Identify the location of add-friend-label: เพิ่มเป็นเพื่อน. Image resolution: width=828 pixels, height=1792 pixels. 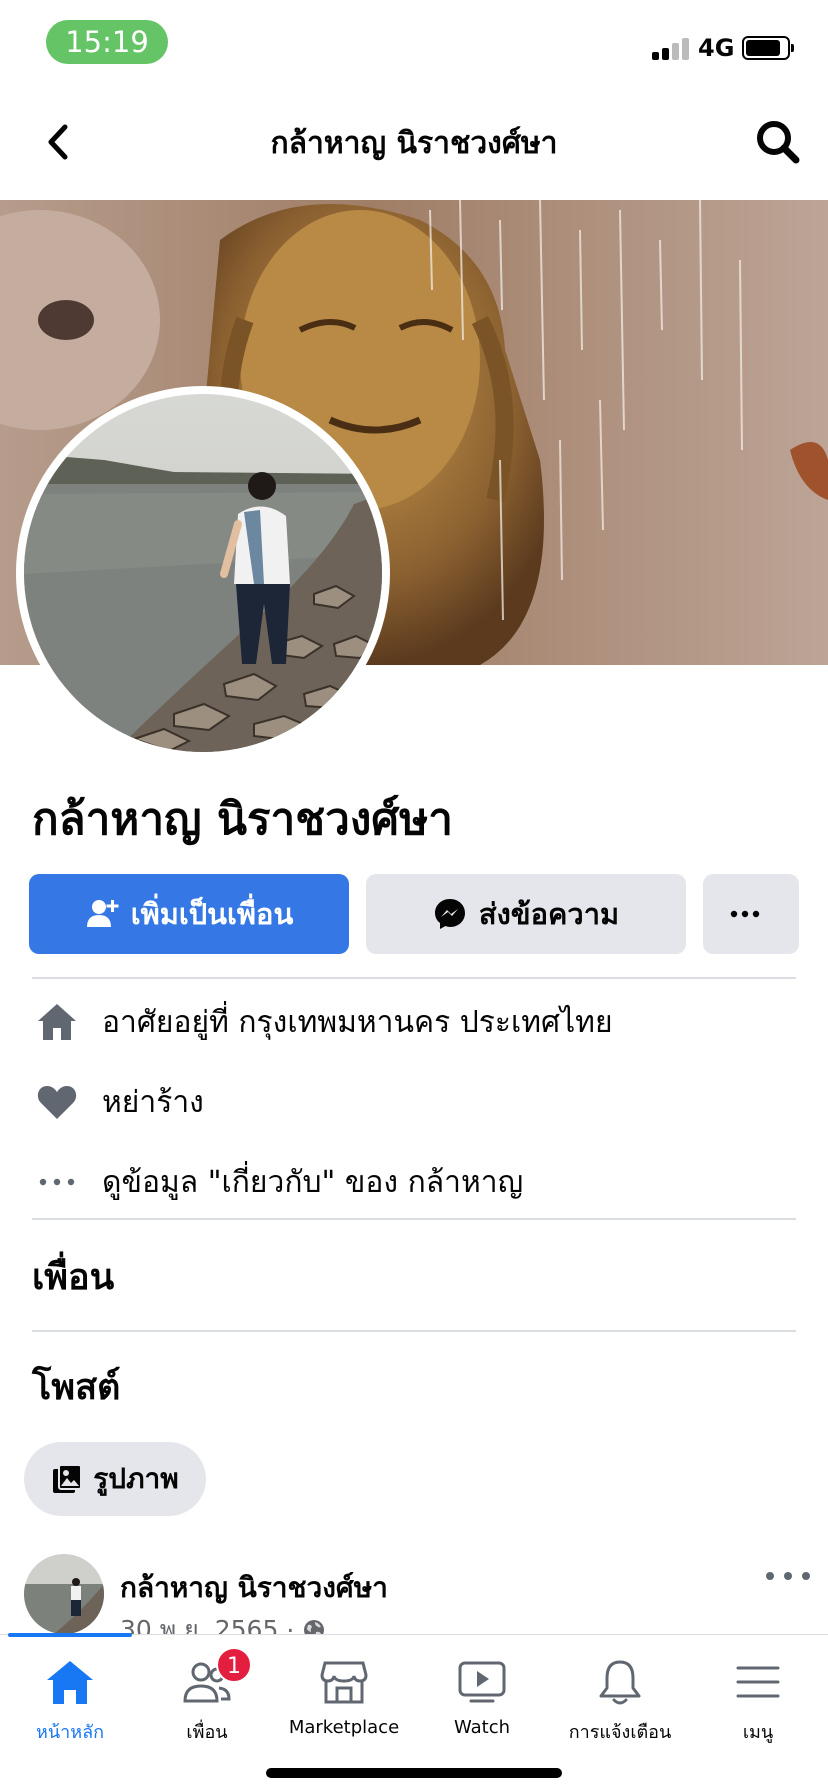
(212, 914).